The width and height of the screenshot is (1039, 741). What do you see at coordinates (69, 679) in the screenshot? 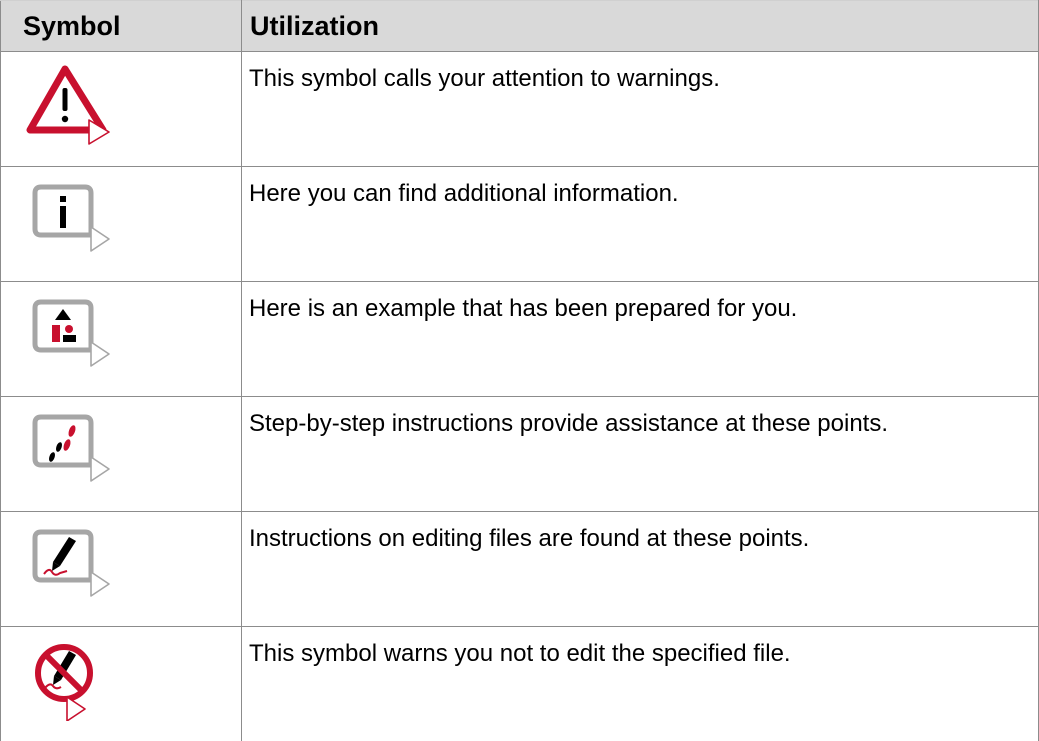
I see `do-not-edit-icon` at bounding box center [69, 679].